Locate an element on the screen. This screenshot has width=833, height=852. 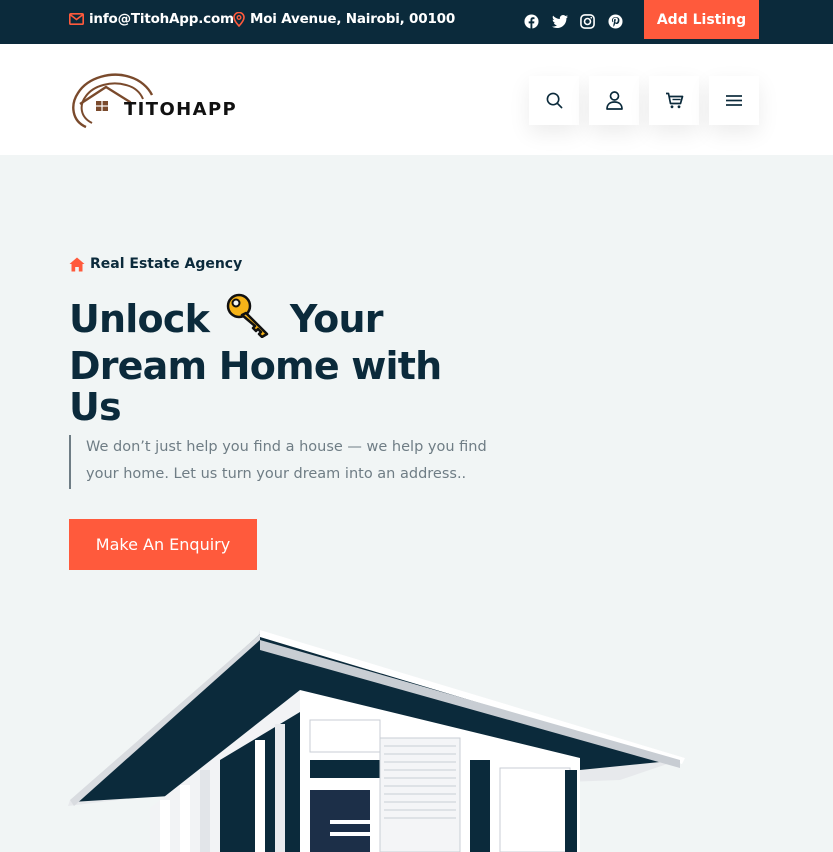
search-button is located at coordinates (554, 100).